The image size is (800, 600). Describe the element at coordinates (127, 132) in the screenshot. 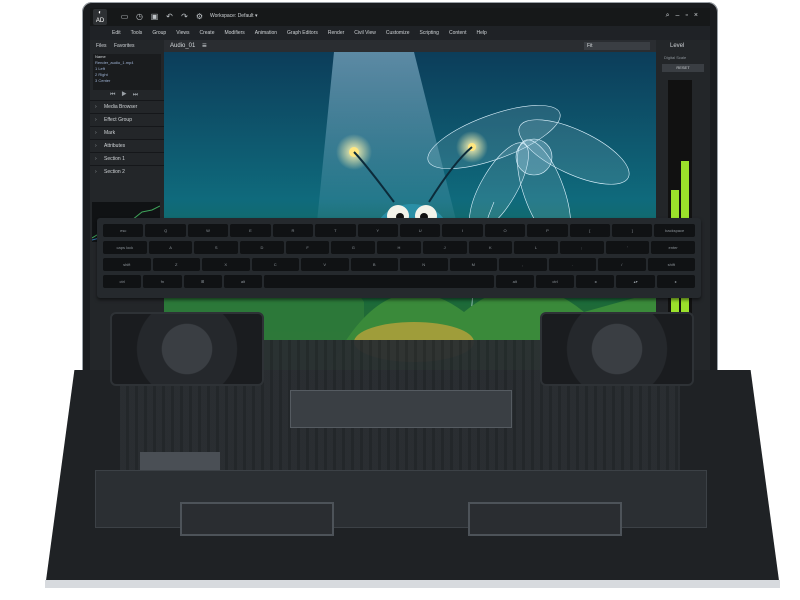

I see `section-mark: Mark` at that location.